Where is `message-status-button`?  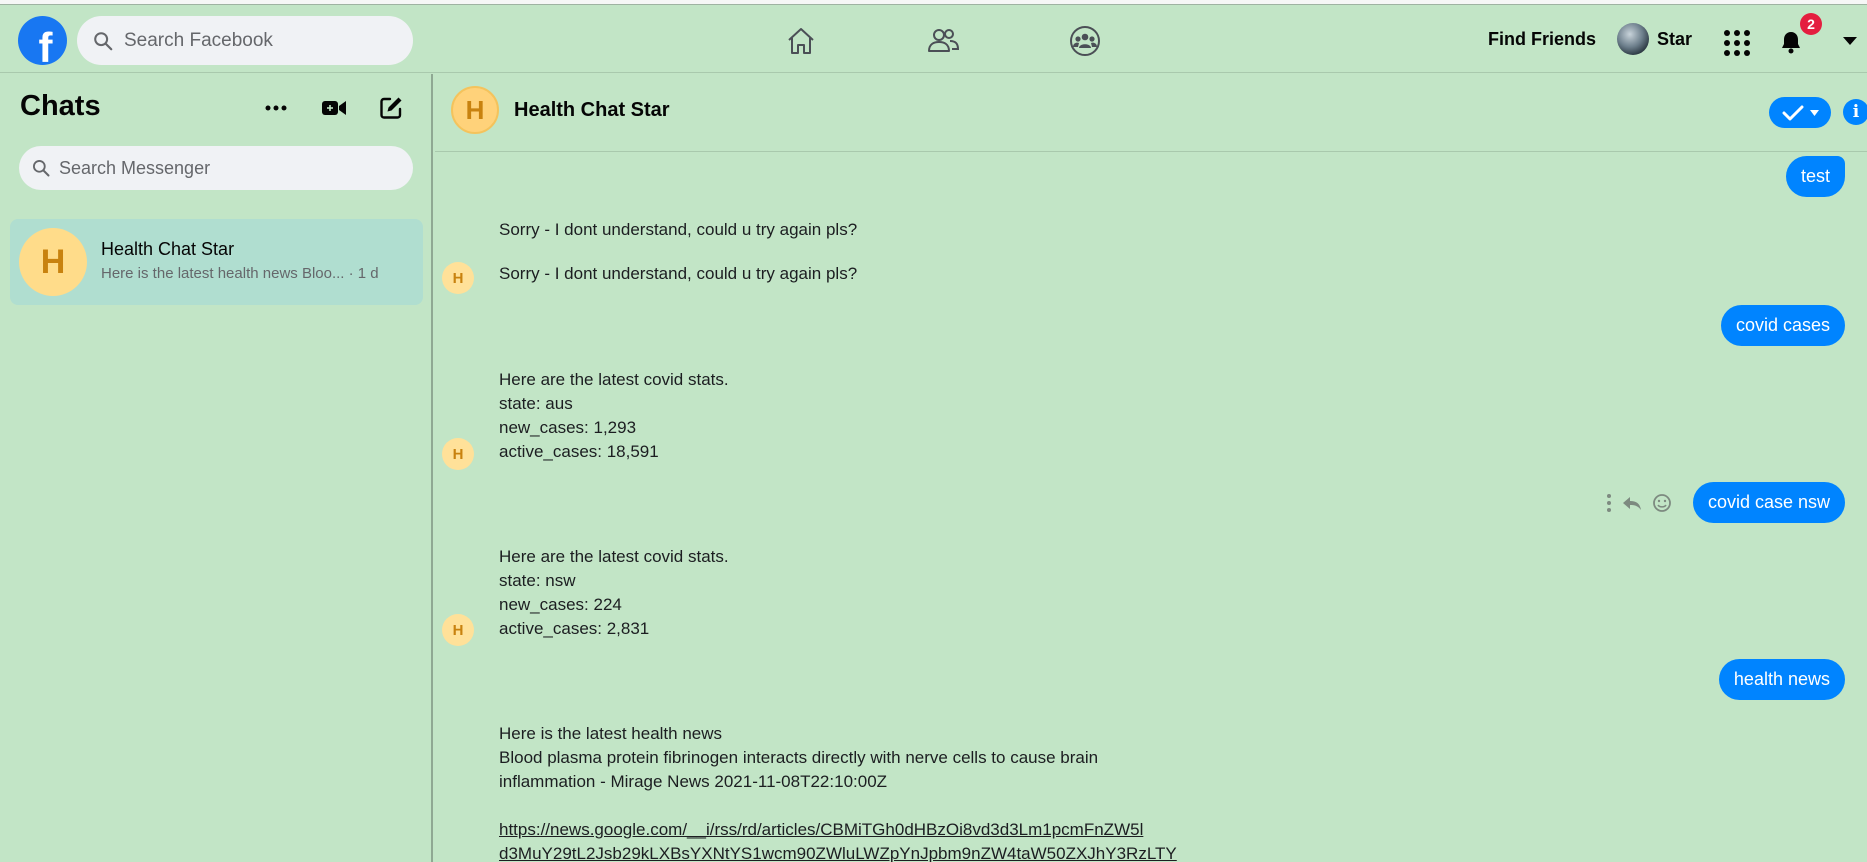 message-status-button is located at coordinates (1800, 112).